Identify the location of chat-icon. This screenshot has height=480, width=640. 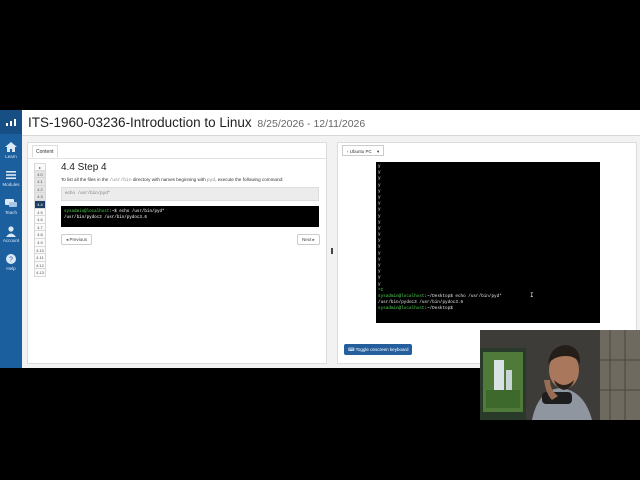
(11, 203).